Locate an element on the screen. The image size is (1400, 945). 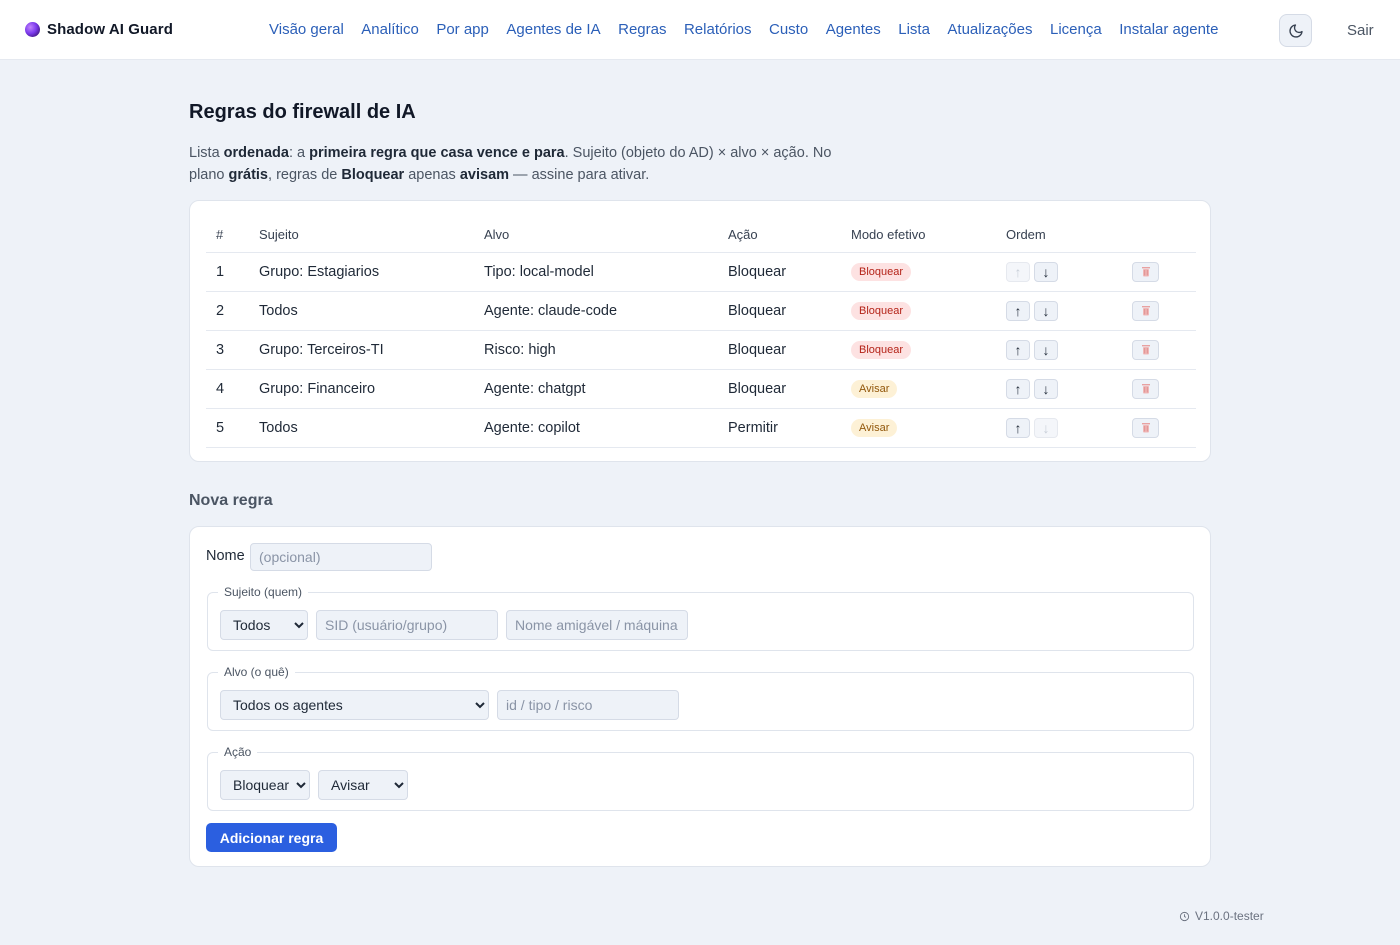
col-header-order: Ordem is located at coordinates (1059, 235).